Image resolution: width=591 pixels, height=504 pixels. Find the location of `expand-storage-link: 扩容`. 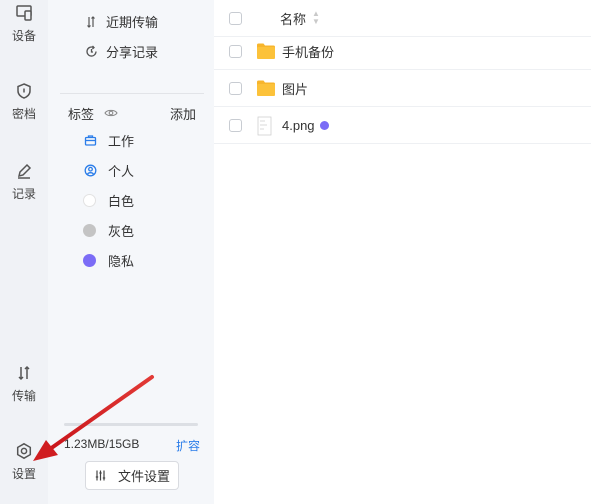

expand-storage-link: 扩容 is located at coordinates (188, 445).